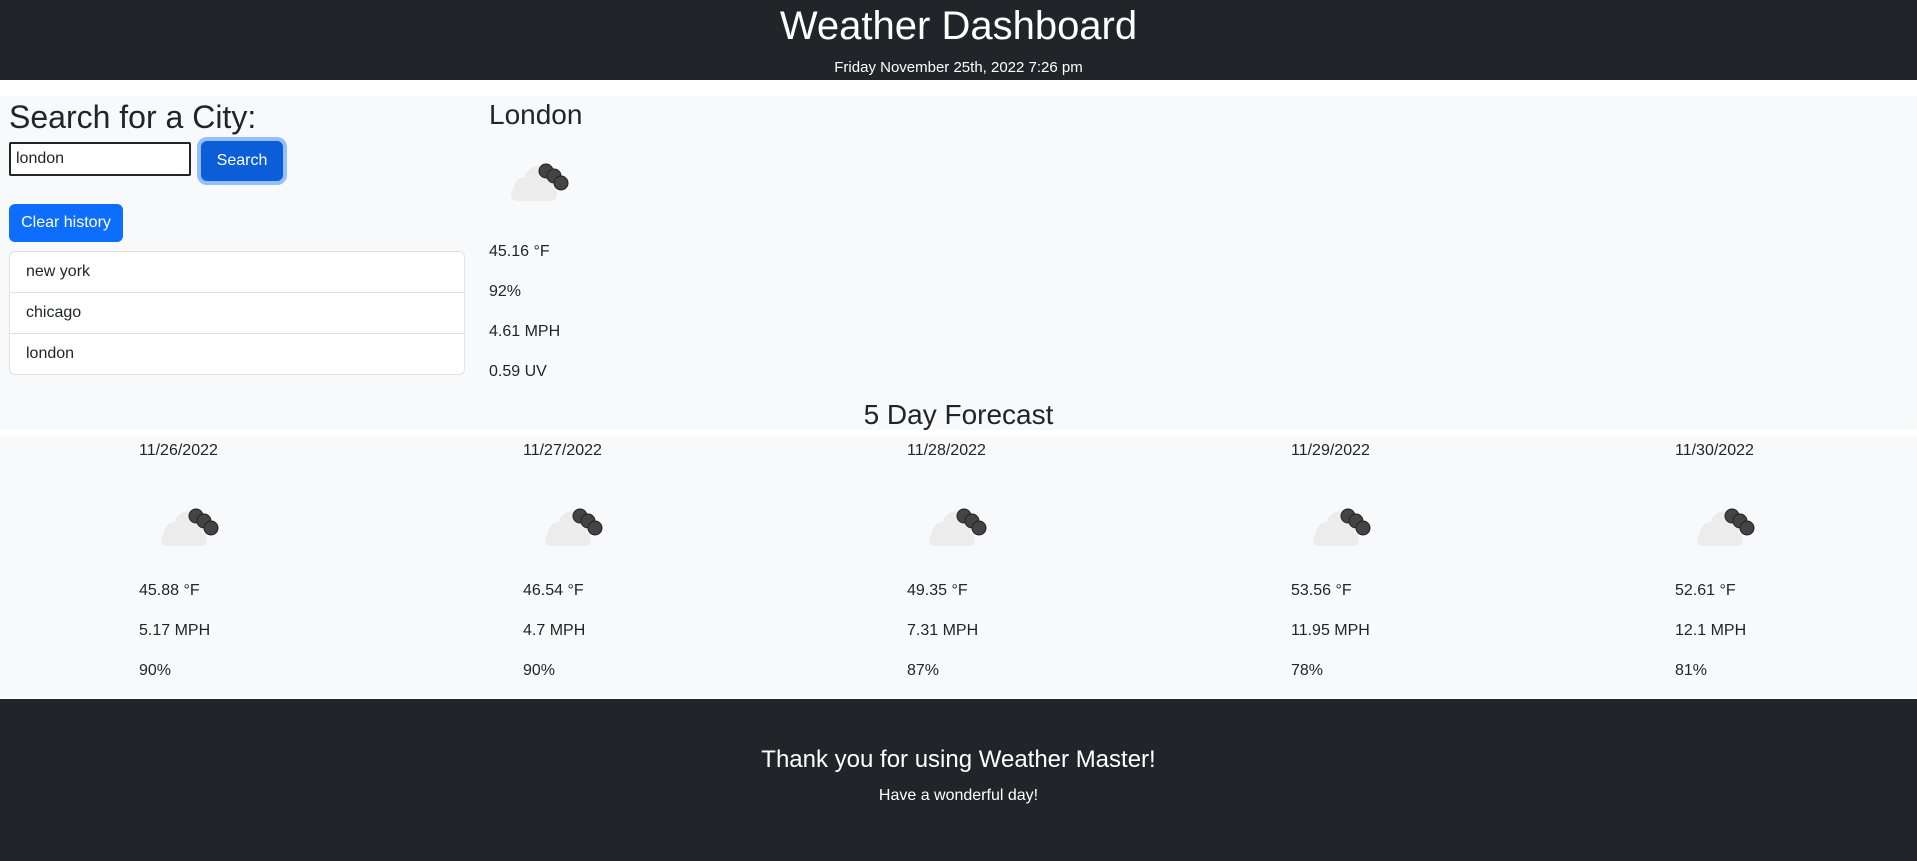 This screenshot has height=861, width=1917. I want to click on forecast-date: 11/29/2022, so click(1330, 450).